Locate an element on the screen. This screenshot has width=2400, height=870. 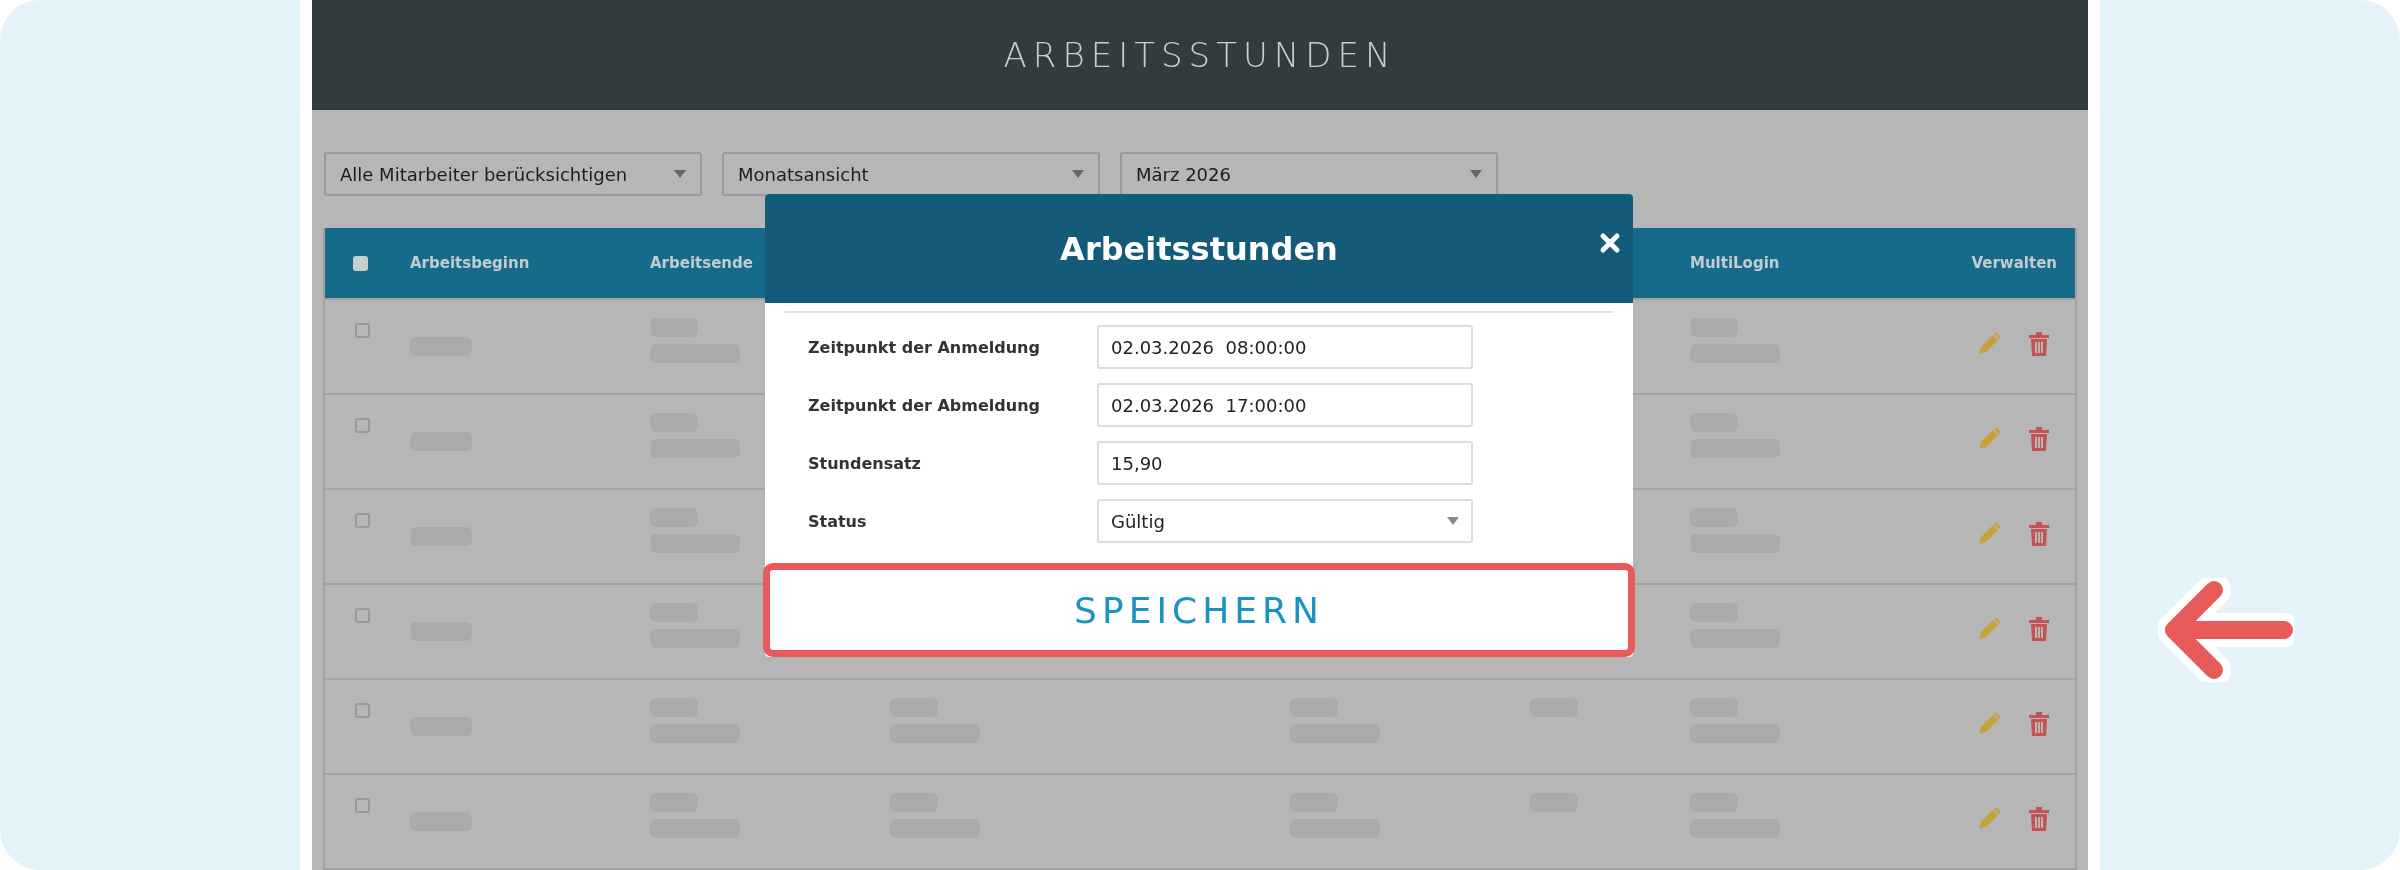
save-button: SPEICHERN is located at coordinates (1199, 610).